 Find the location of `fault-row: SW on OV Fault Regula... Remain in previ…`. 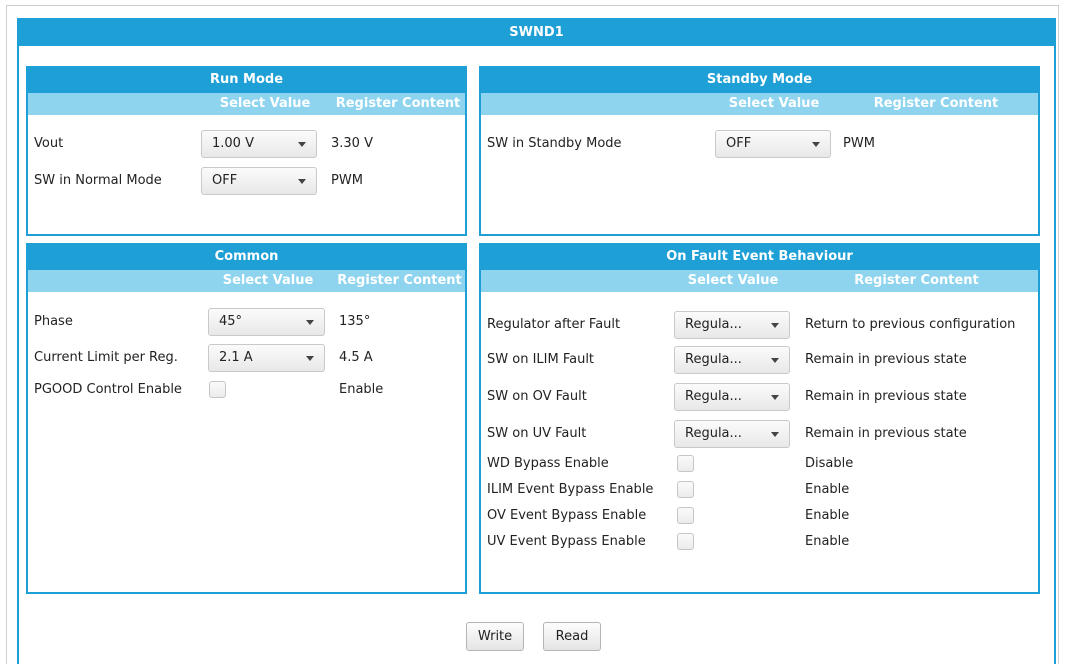

fault-row: SW on OV Fault Regula... Remain in previ… is located at coordinates (759, 397).